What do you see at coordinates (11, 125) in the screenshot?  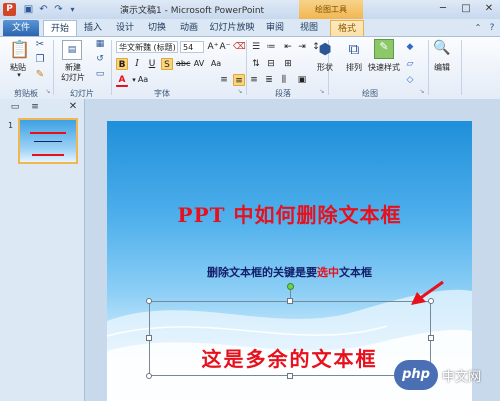 I see `slide-number: 1` at bounding box center [11, 125].